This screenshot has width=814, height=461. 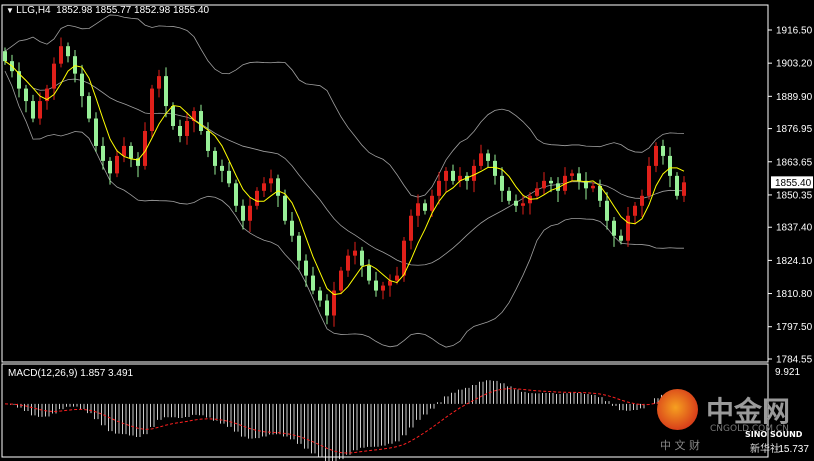 What do you see at coordinates (680, 445) in the screenshot?
I see `watermark-tagline: 中 文 财` at bounding box center [680, 445].